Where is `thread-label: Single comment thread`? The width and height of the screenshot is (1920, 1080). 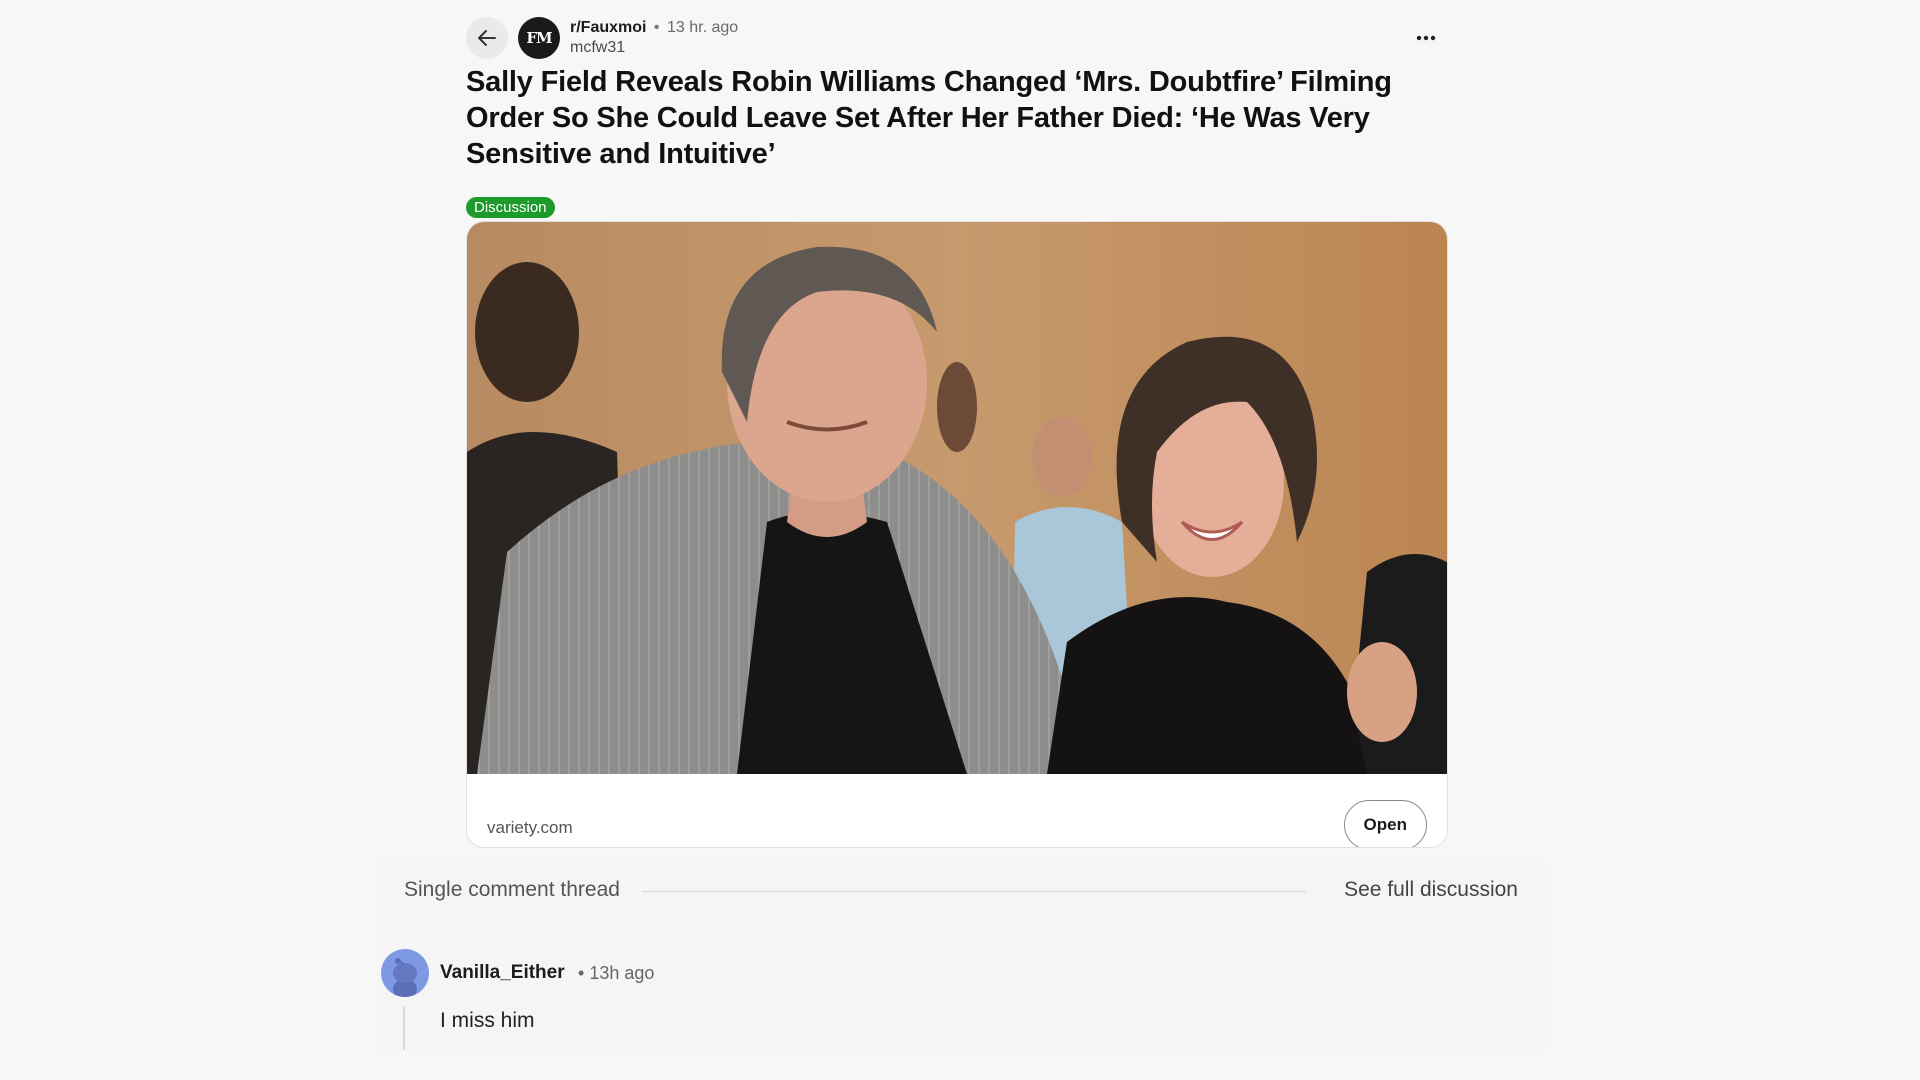
thread-label: Single comment thread is located at coordinates (512, 889).